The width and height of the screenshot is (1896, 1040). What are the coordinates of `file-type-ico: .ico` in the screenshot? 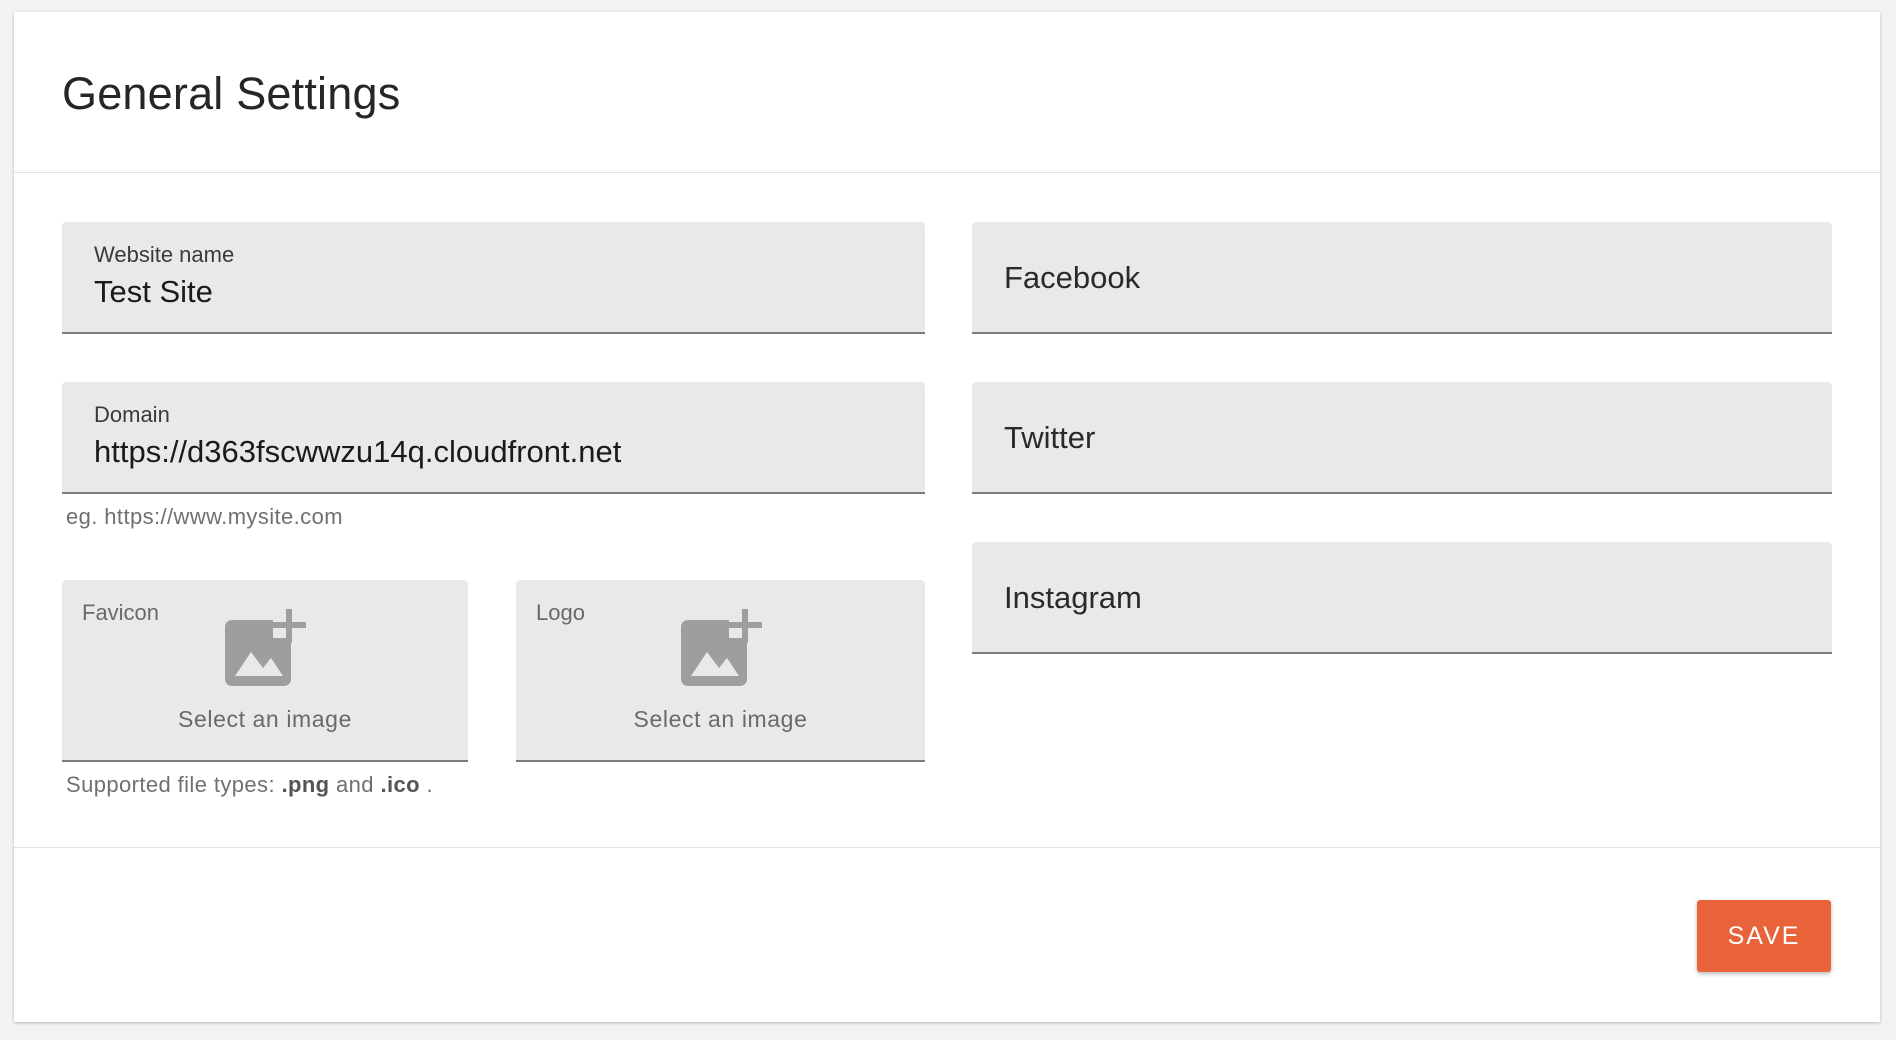 It's located at (400, 784).